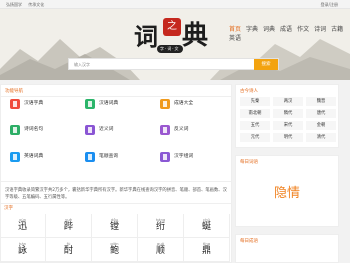 The width and height of the screenshot is (350, 263). What do you see at coordinates (249, 241) in the screenshot?
I see `daily-idiom-title: 每日成语` at bounding box center [249, 241].